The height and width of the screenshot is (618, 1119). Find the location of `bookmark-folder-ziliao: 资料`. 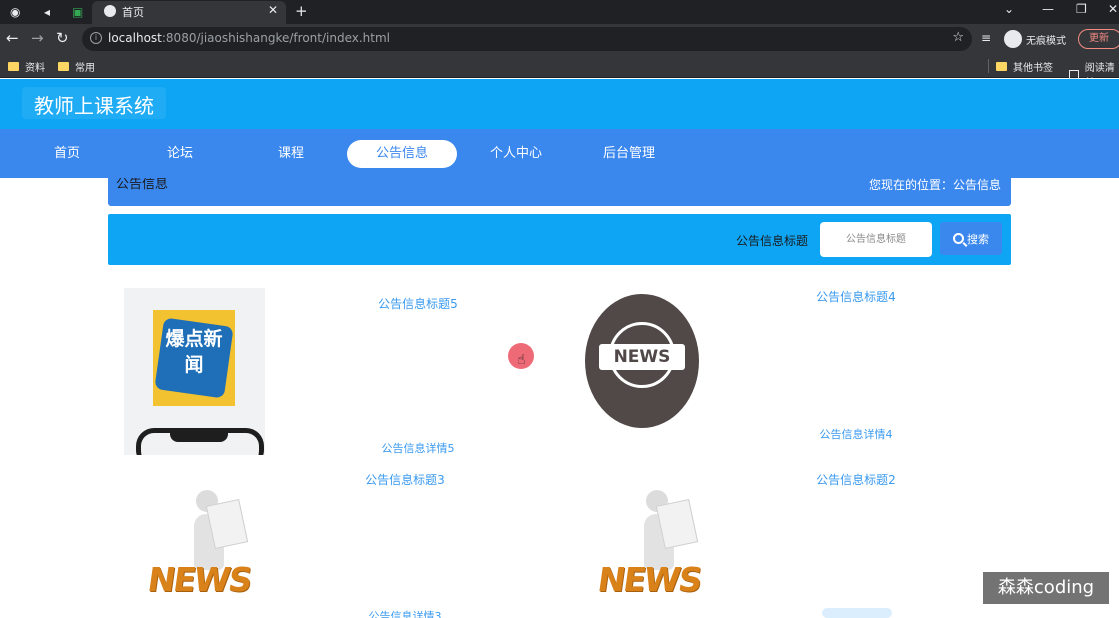

bookmark-folder-ziliao: 资料 is located at coordinates (26, 66).